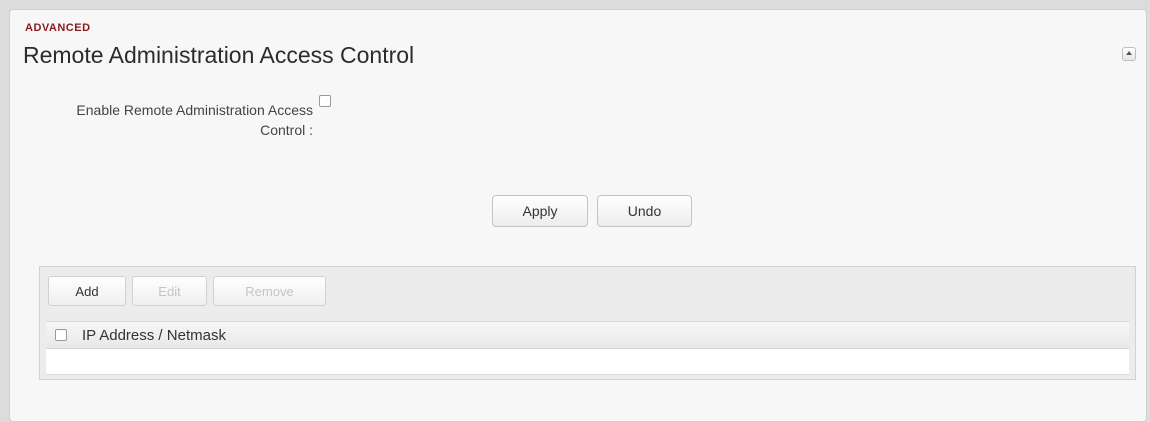 This screenshot has width=1150, height=422. I want to click on edit-button: Edit, so click(169, 291).